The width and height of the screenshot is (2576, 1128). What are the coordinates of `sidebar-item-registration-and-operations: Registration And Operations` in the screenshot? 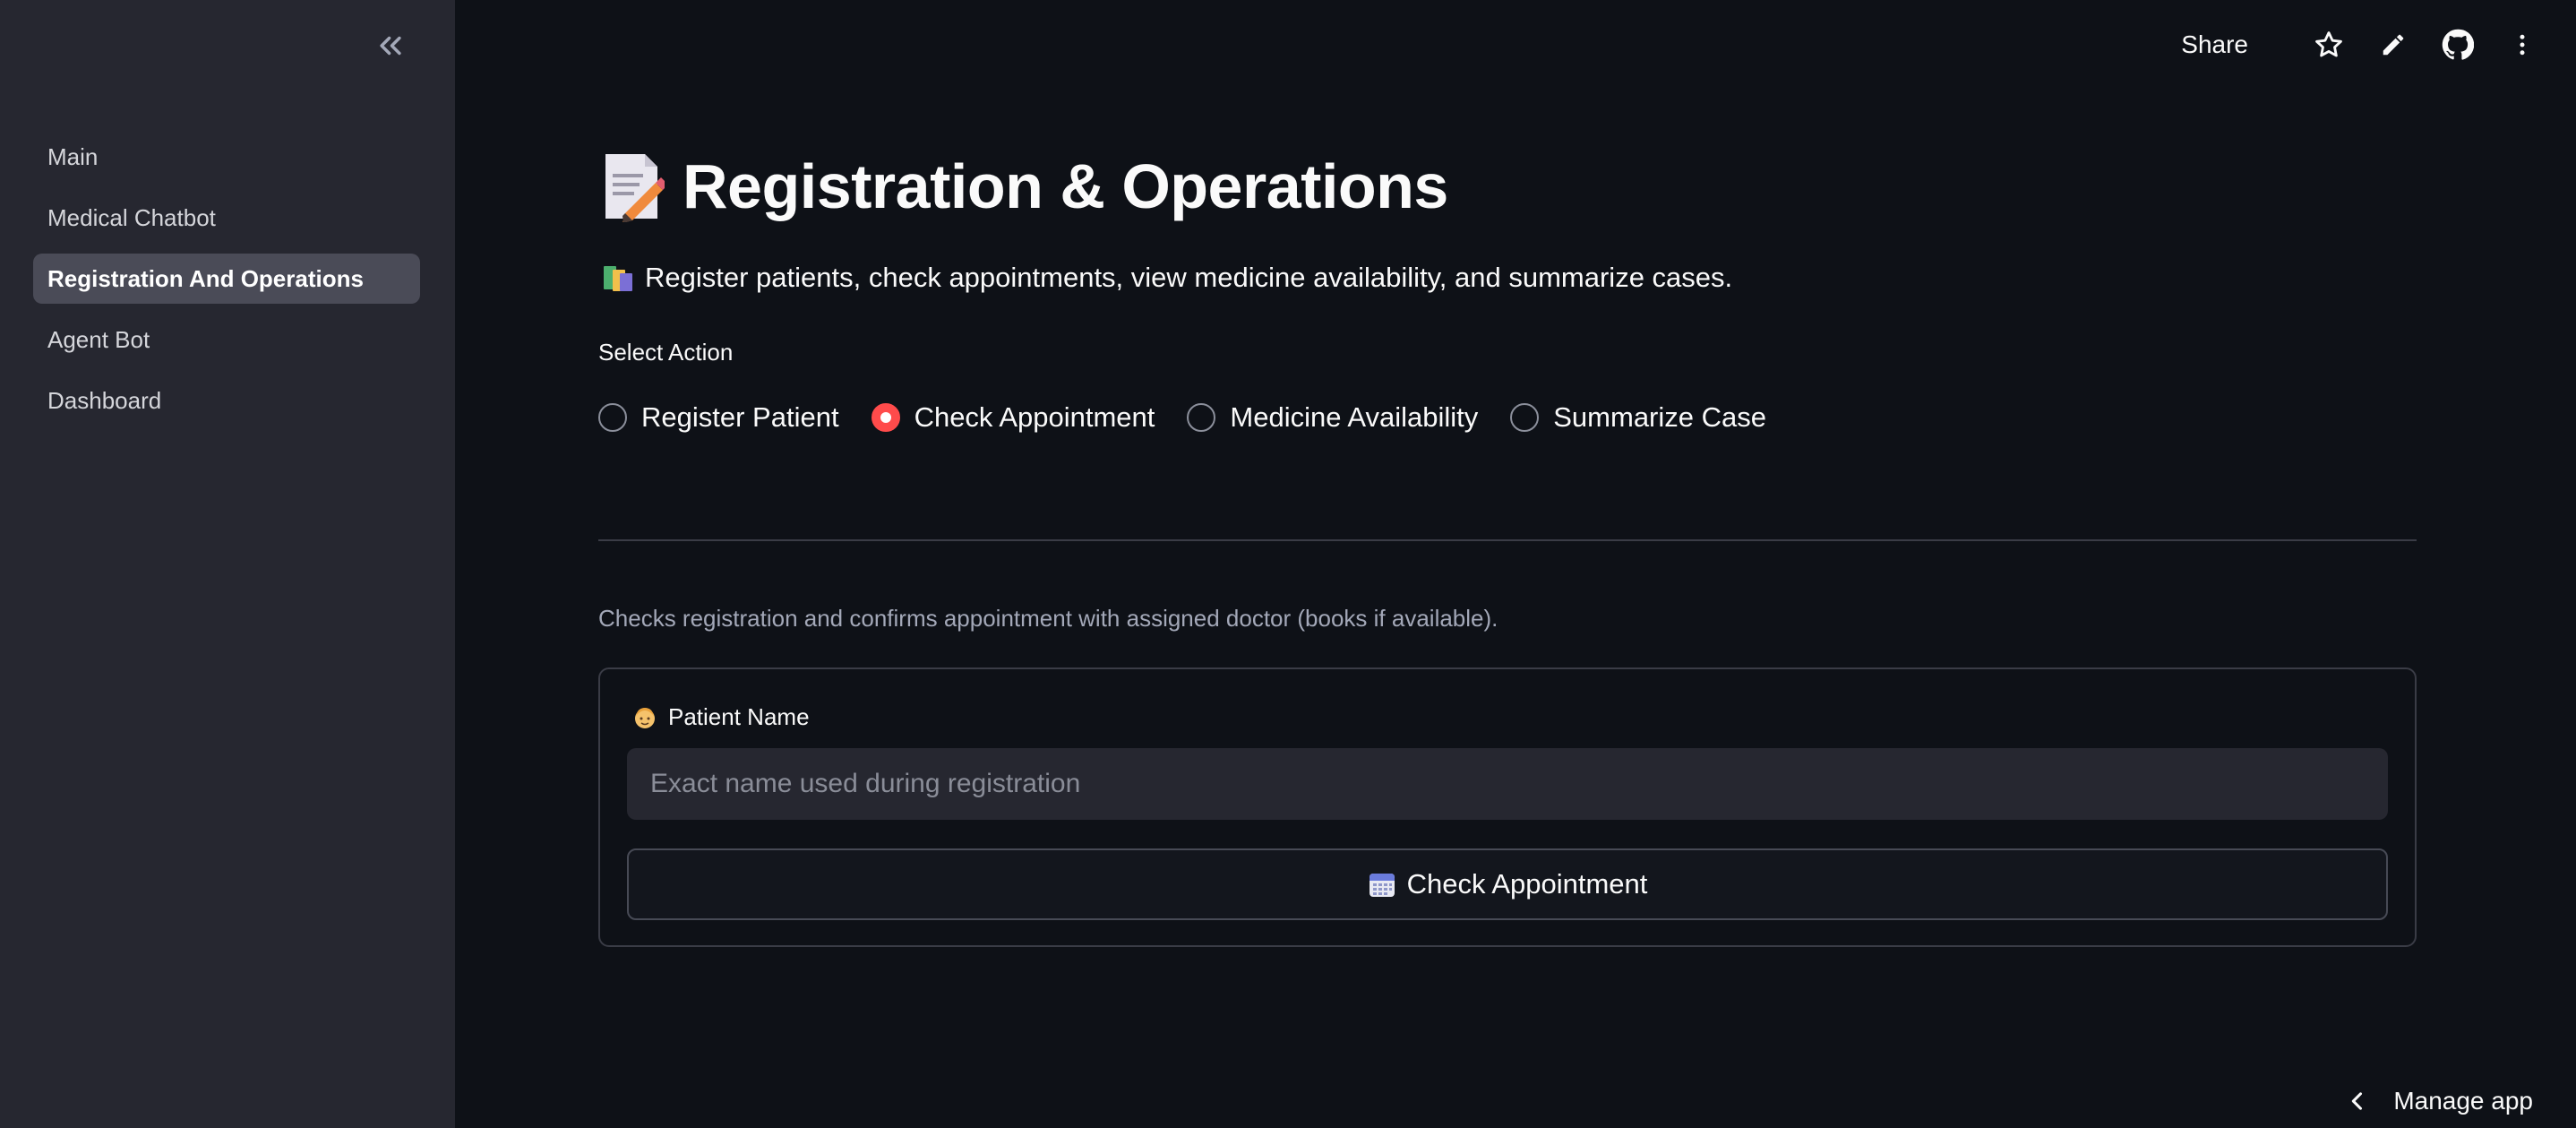 It's located at (226, 279).